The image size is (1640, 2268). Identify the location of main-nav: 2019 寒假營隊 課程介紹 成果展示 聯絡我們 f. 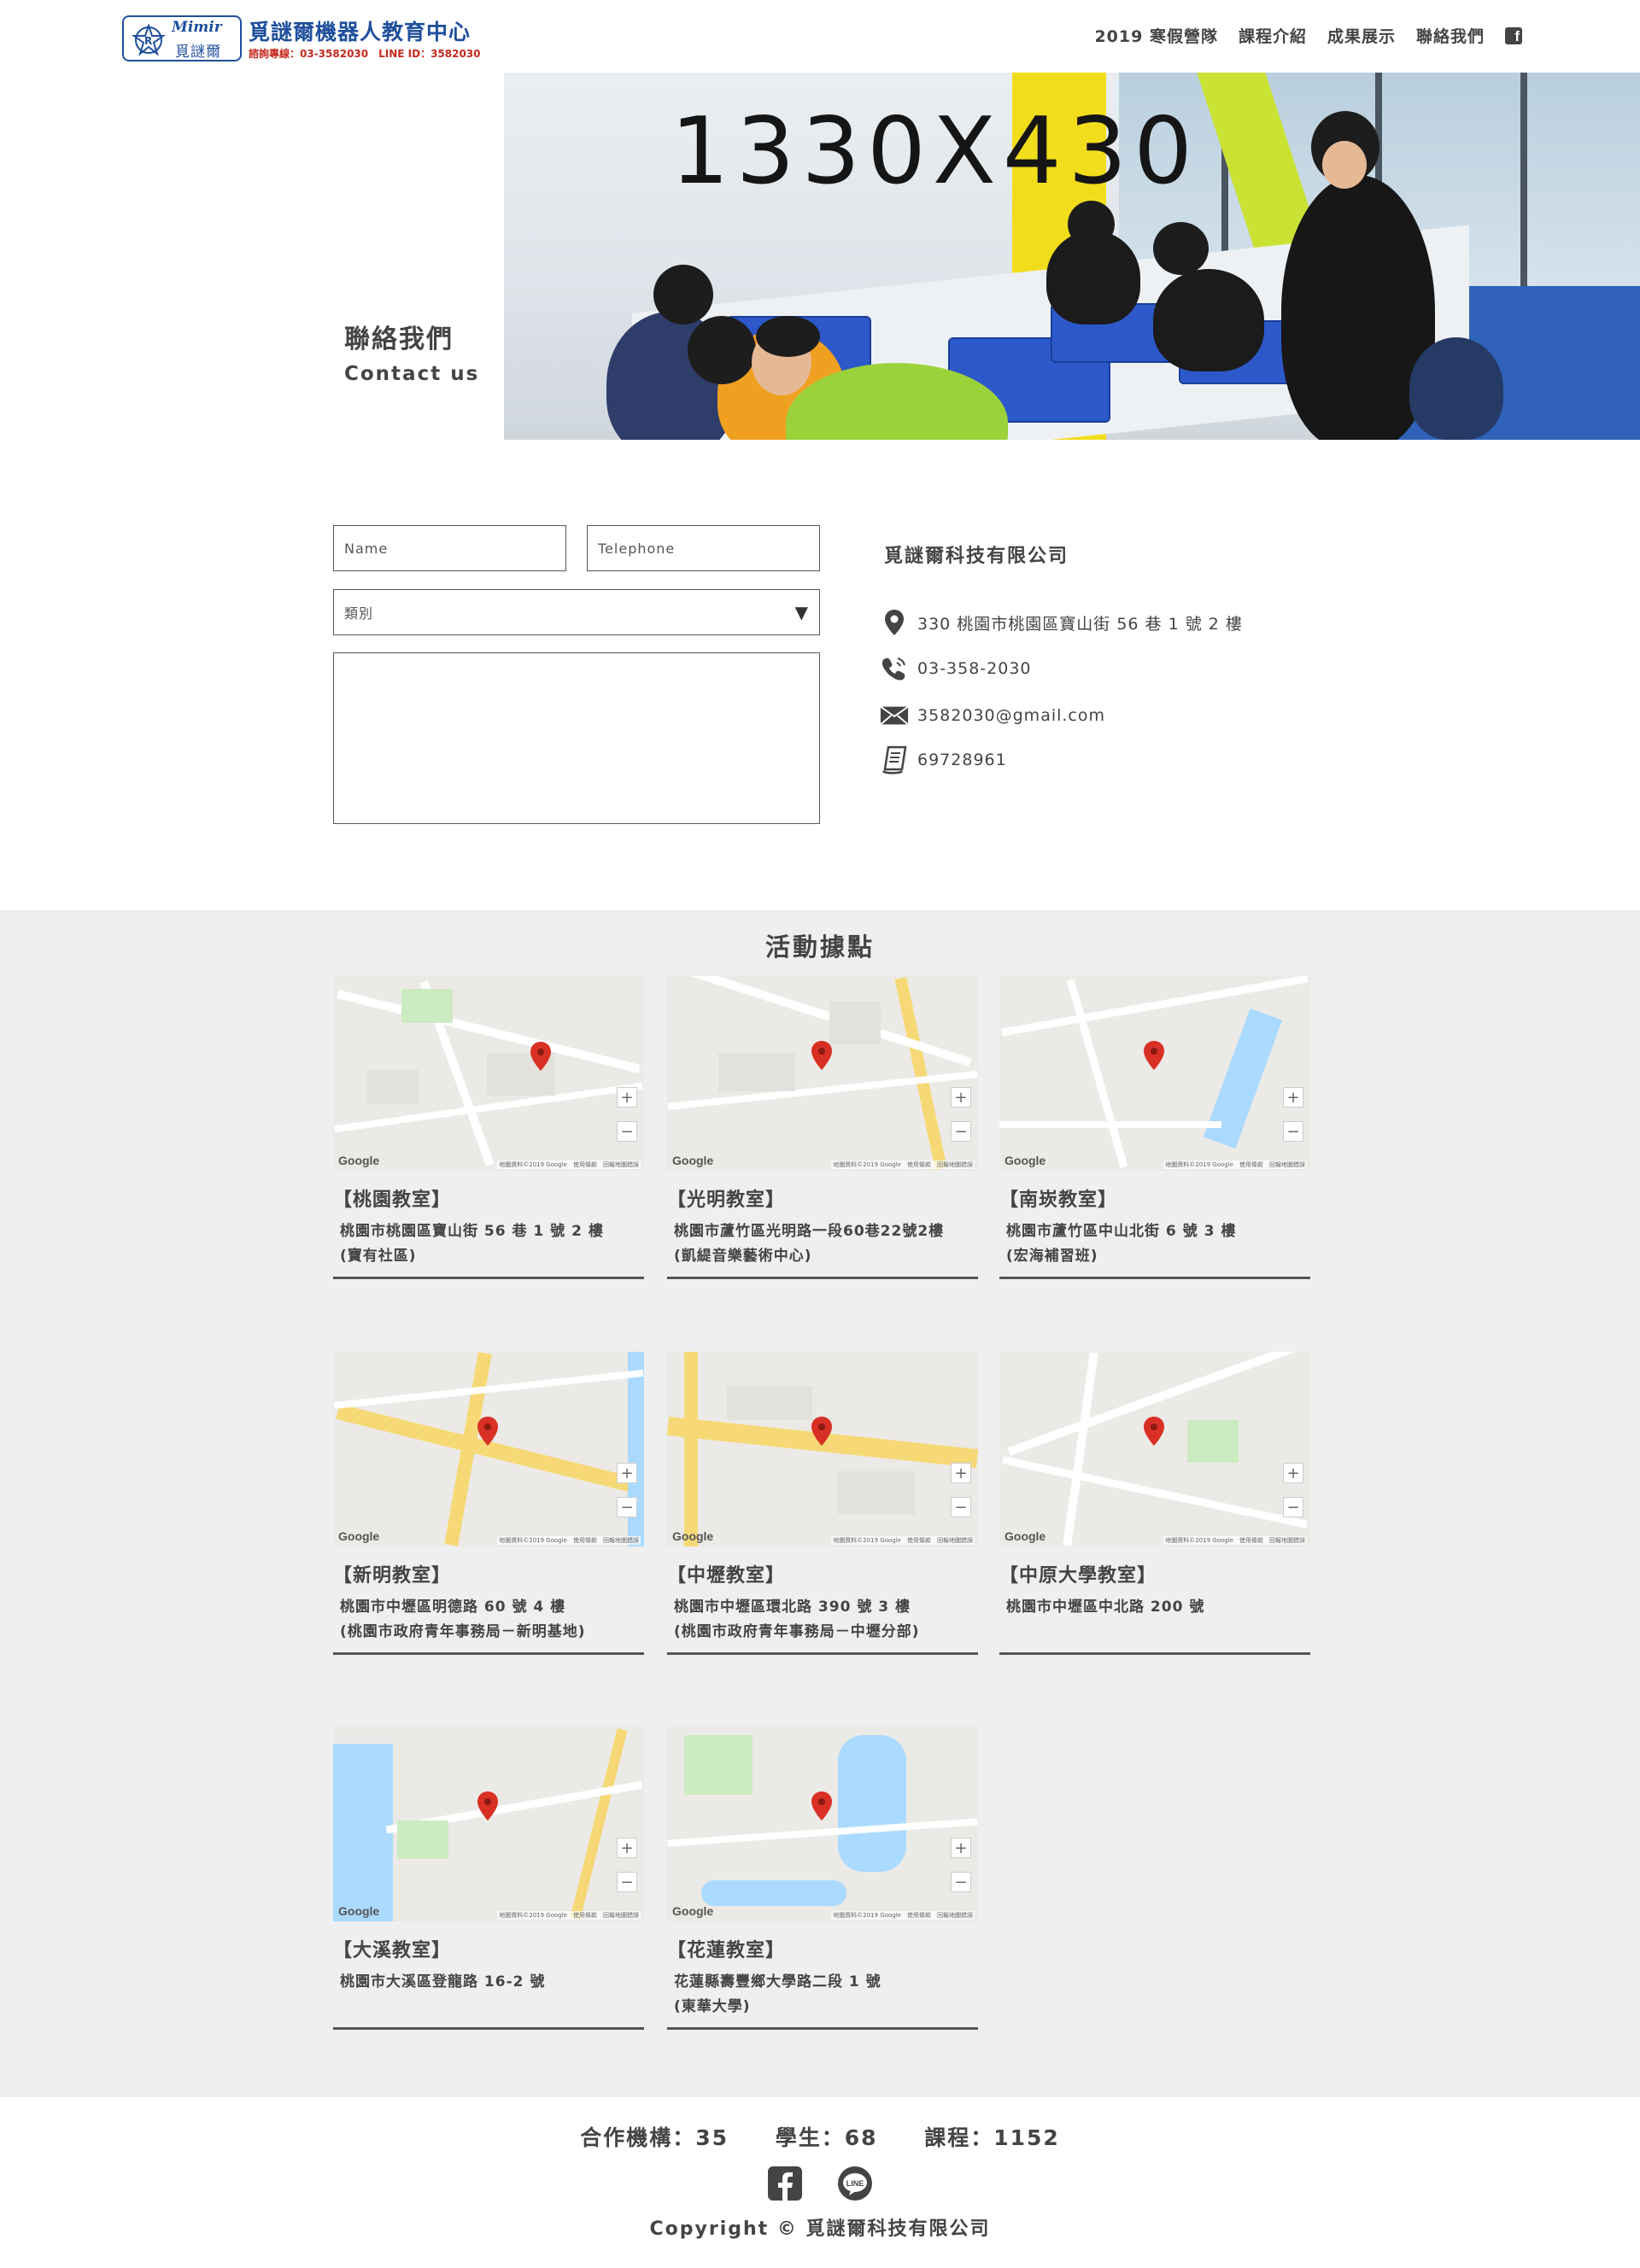
(1308, 35).